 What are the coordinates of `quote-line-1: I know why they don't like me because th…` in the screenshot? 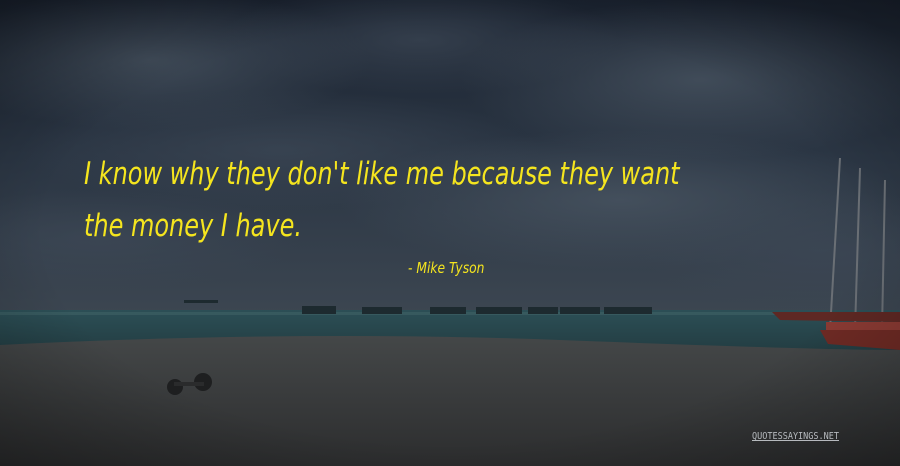 It's located at (382, 174).